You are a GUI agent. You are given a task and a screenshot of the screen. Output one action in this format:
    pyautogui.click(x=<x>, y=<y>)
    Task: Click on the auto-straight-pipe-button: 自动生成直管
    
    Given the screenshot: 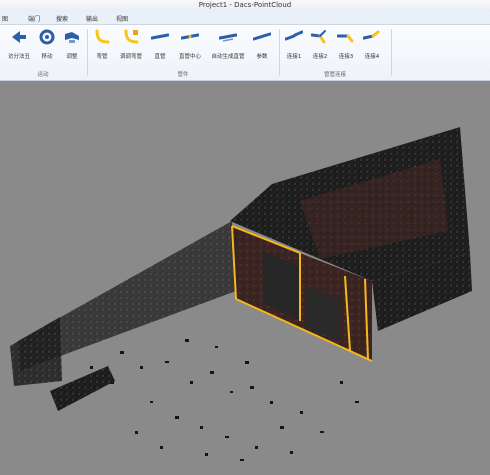 What is the action you would take?
    pyautogui.click(x=228, y=48)
    